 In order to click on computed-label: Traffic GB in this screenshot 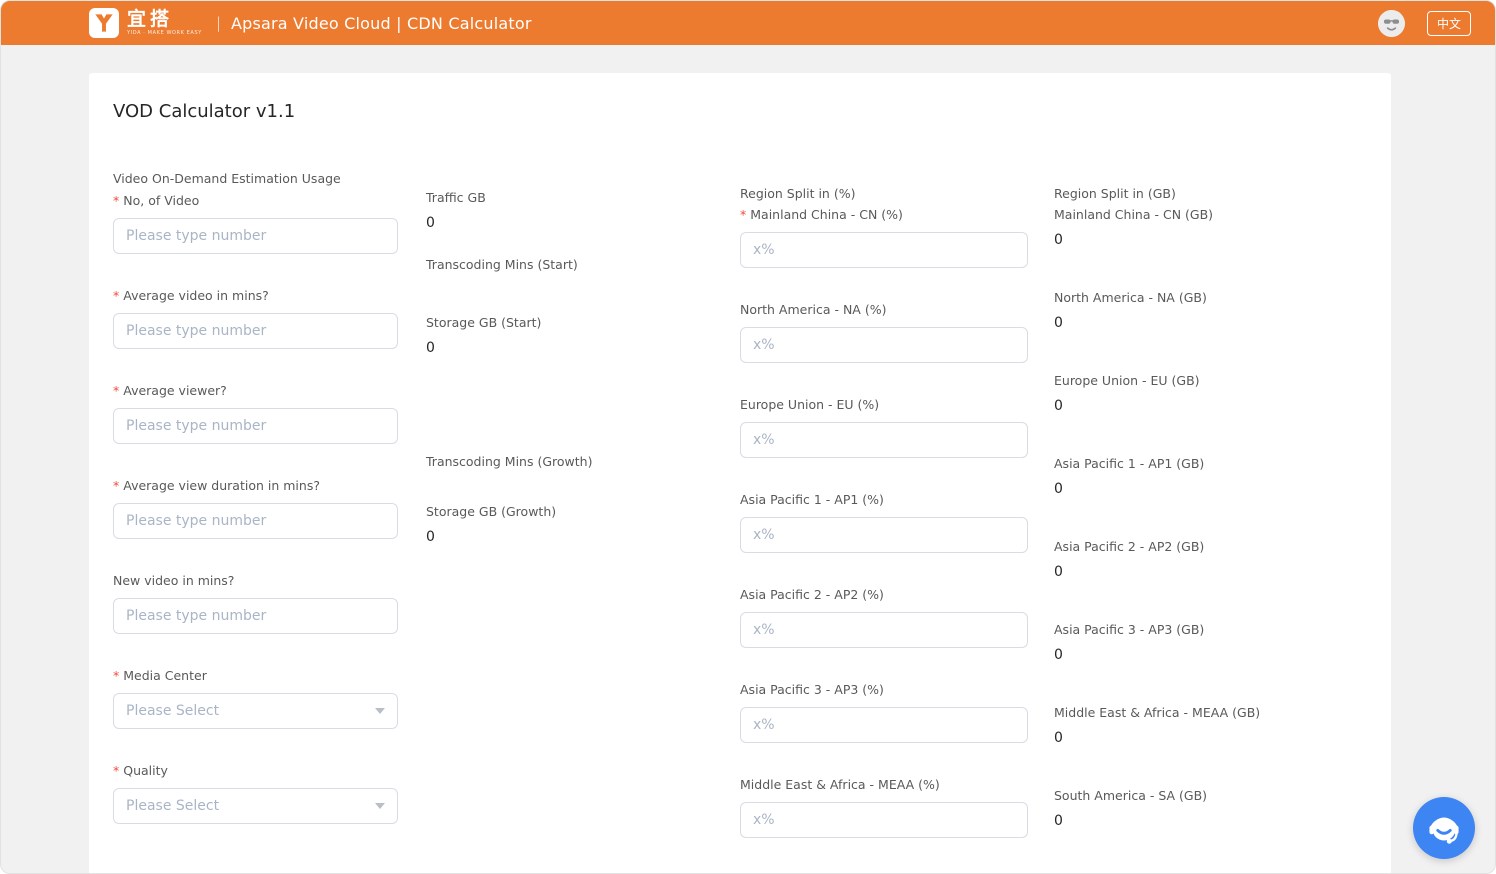, I will do `click(456, 197)`.